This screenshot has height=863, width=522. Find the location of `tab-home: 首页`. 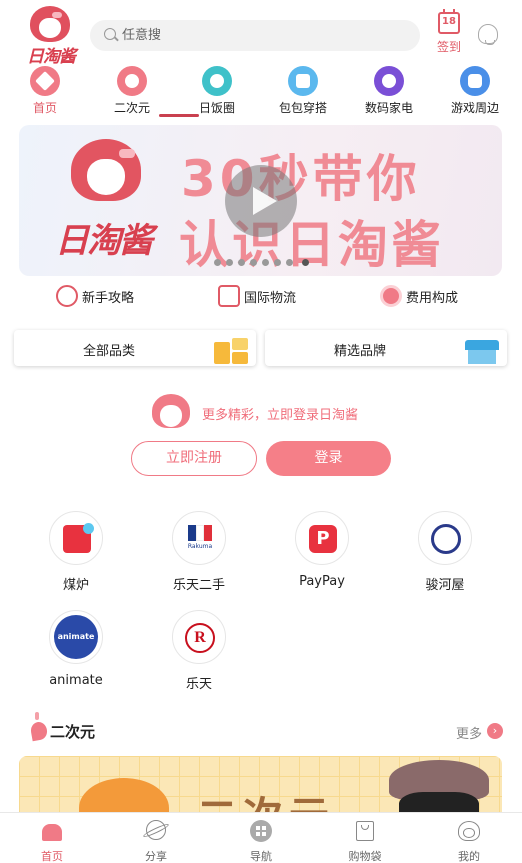

tab-home: 首页 is located at coordinates (52, 841).